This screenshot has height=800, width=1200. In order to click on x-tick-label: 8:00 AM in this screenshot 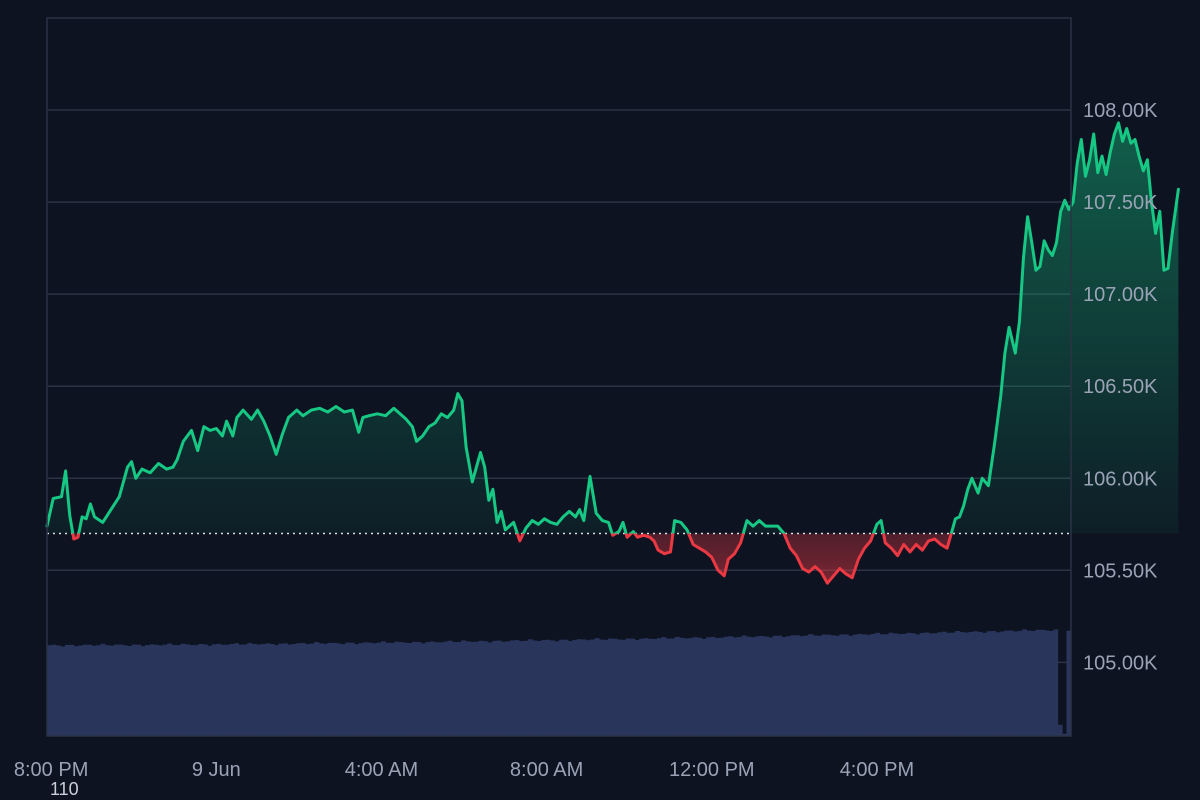, I will do `click(546, 770)`.